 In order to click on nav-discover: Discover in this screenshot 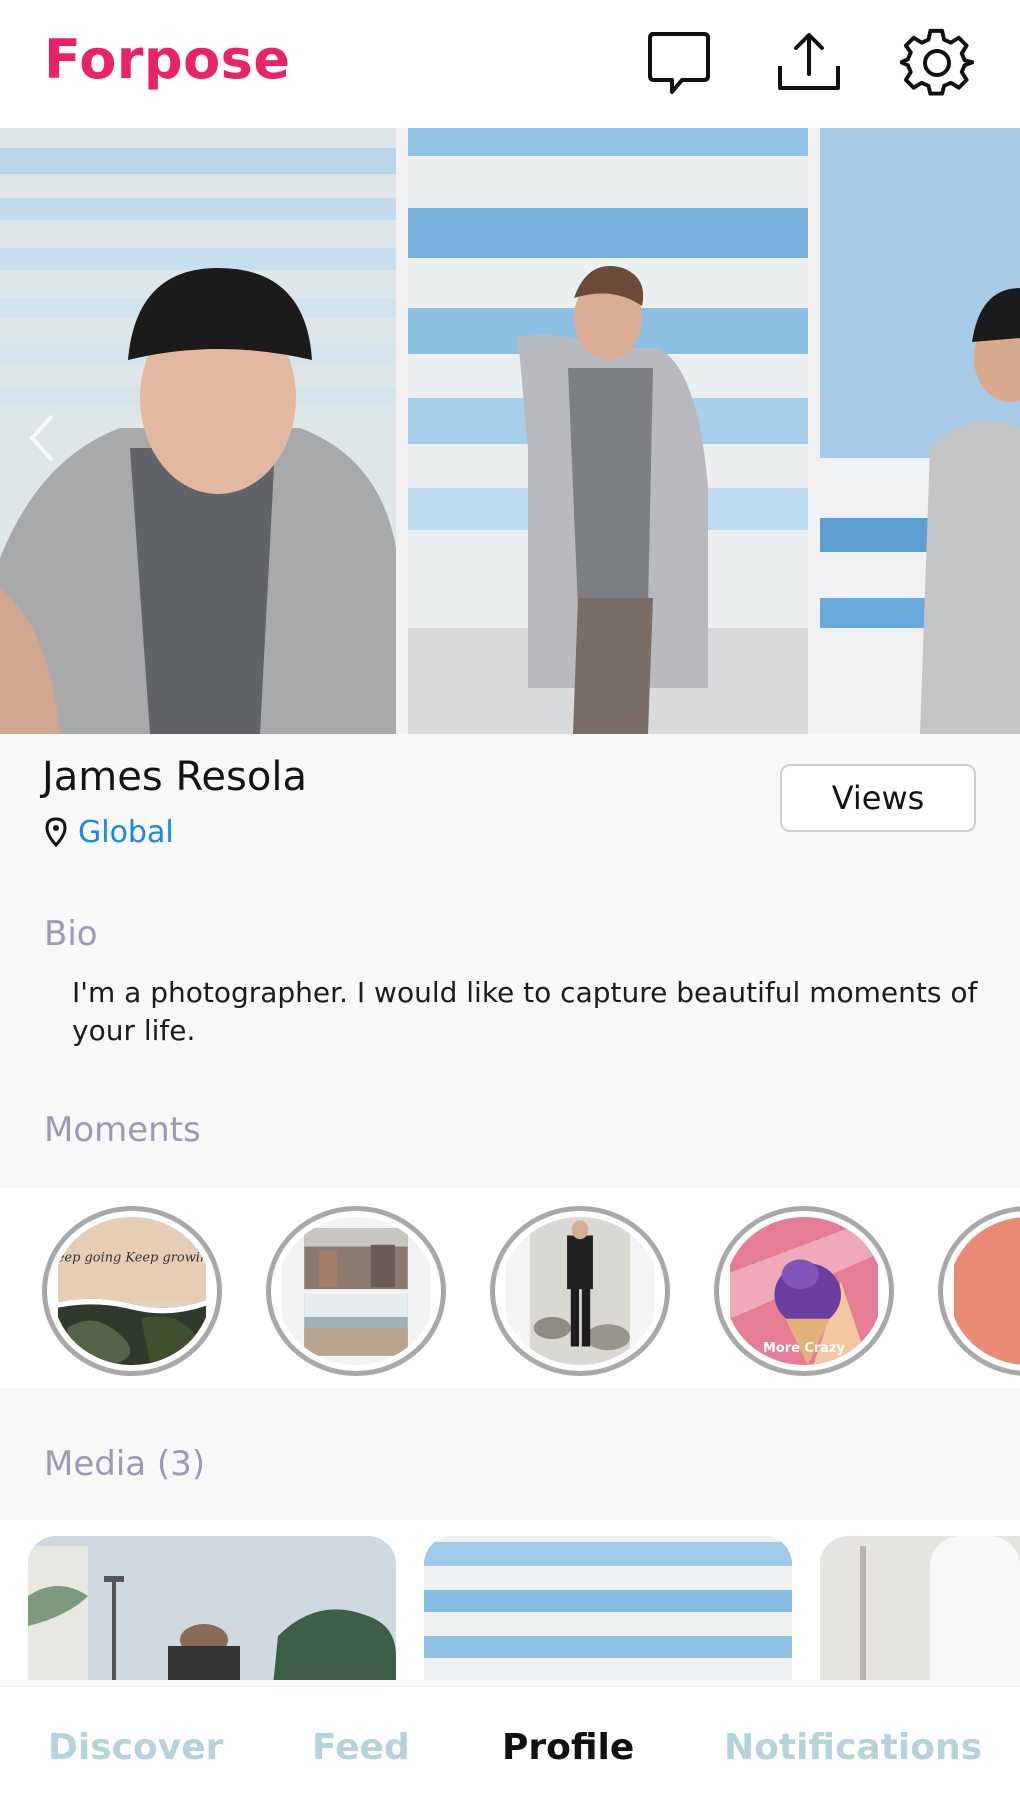, I will do `click(135, 1747)`.